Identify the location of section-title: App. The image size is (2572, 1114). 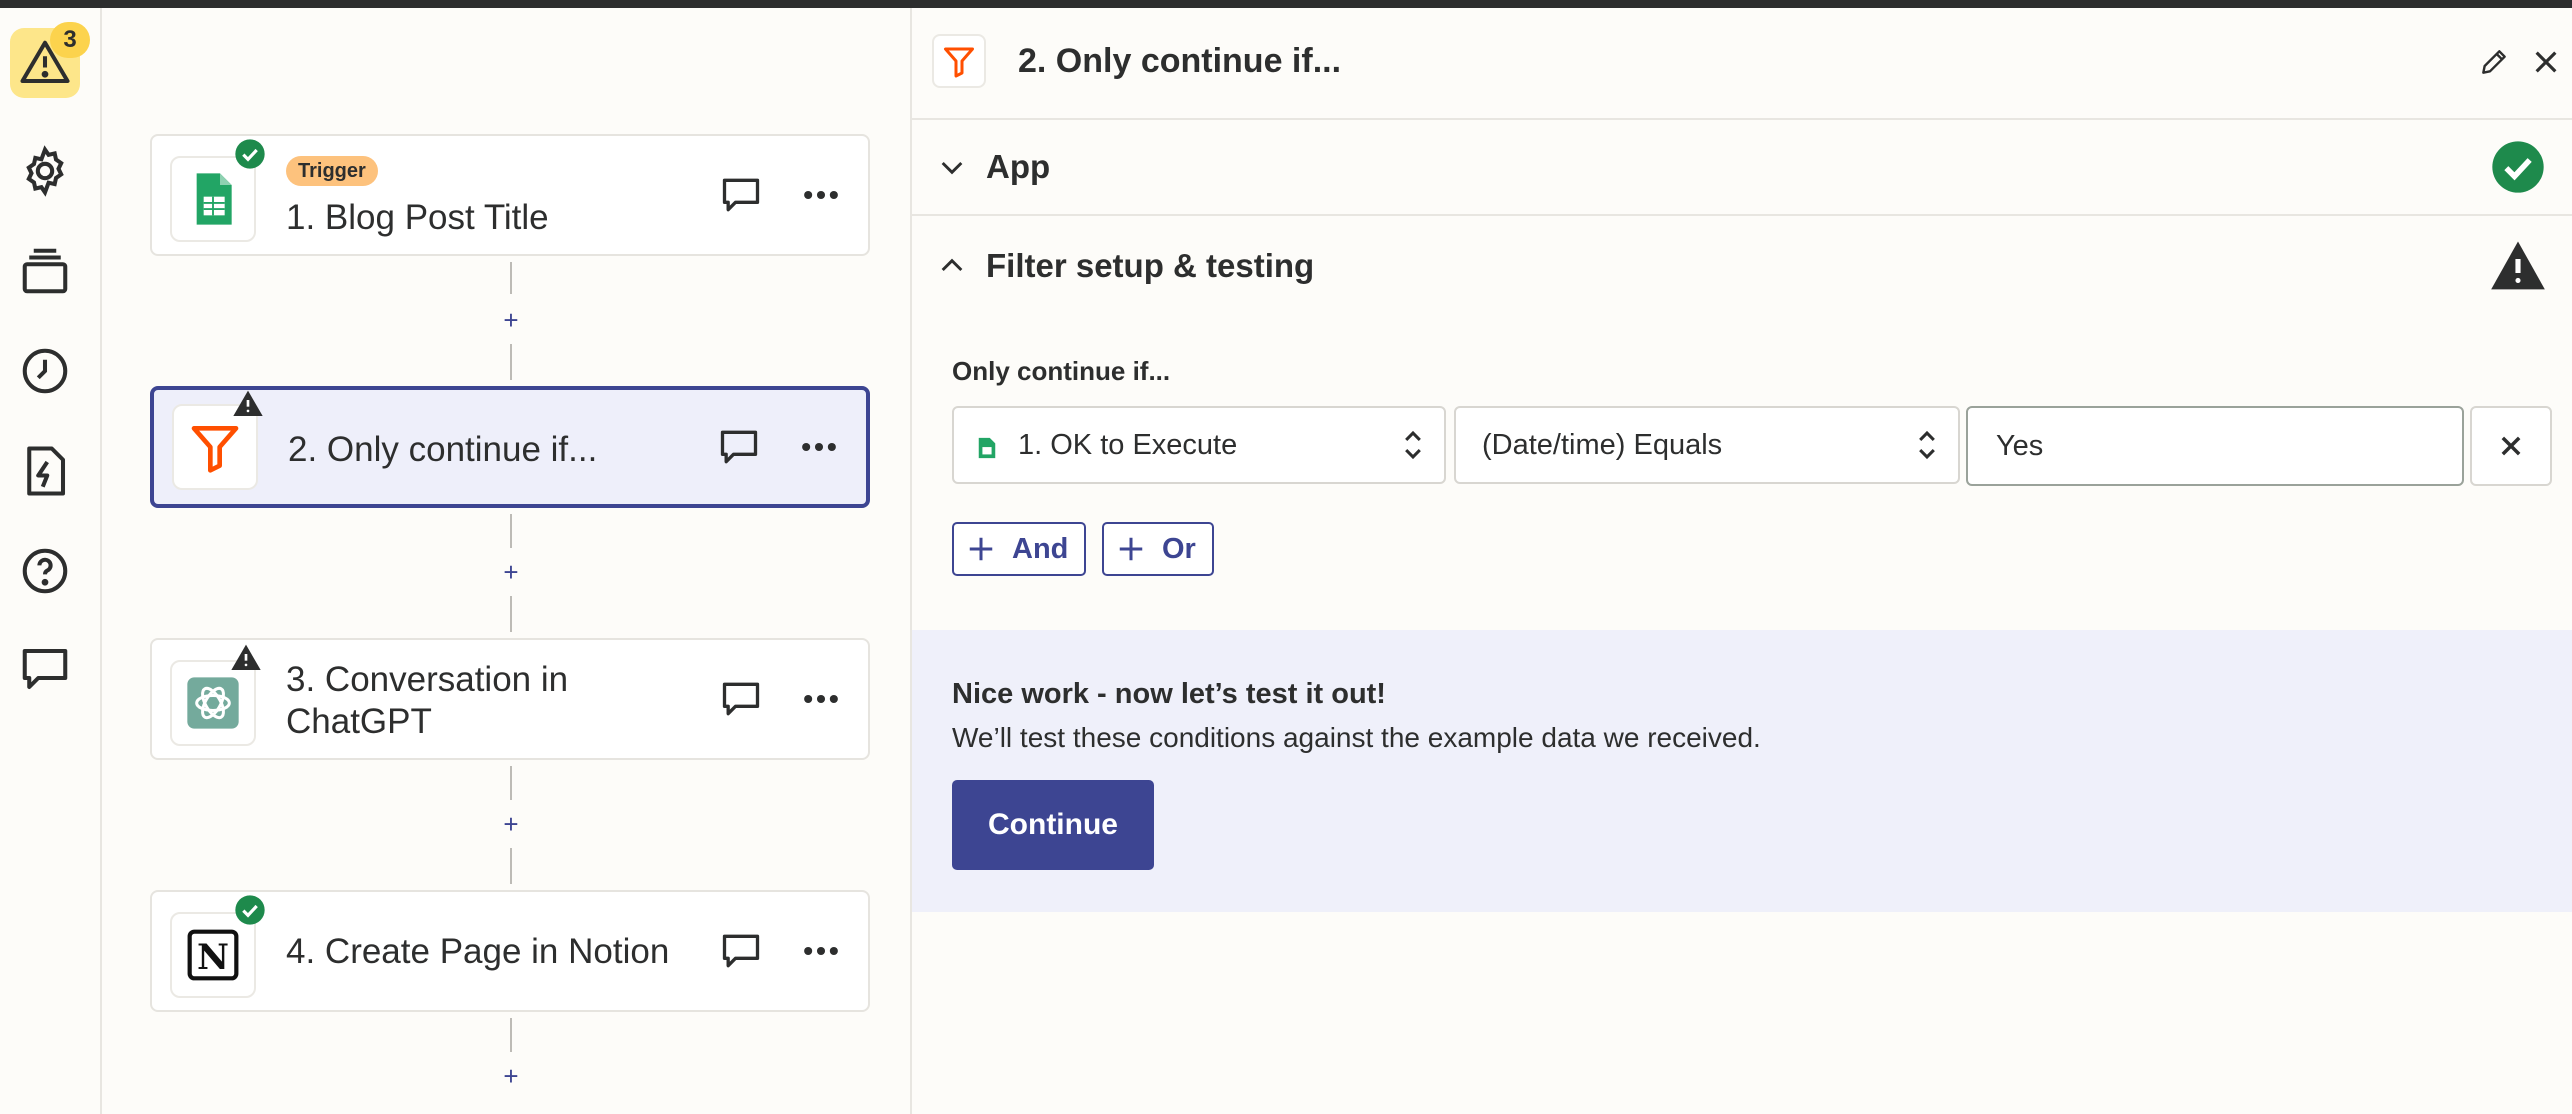
(1018, 166).